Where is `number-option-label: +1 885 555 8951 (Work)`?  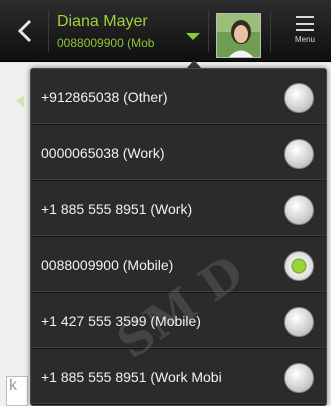
number-option-label: +1 885 555 8951 (Work) is located at coordinates (117, 209).